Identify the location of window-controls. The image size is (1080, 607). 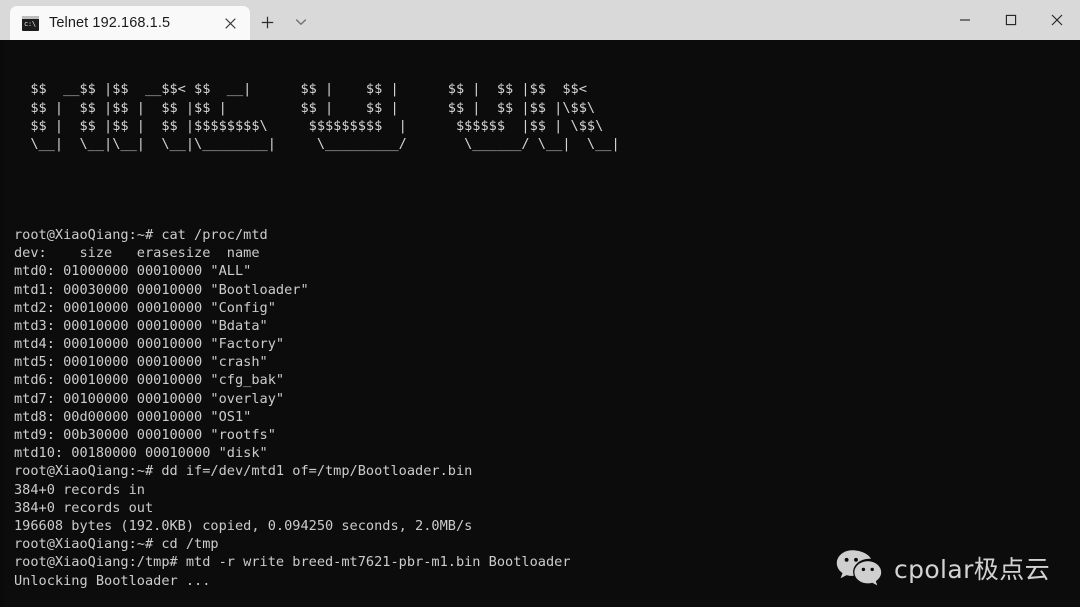
(1011, 20).